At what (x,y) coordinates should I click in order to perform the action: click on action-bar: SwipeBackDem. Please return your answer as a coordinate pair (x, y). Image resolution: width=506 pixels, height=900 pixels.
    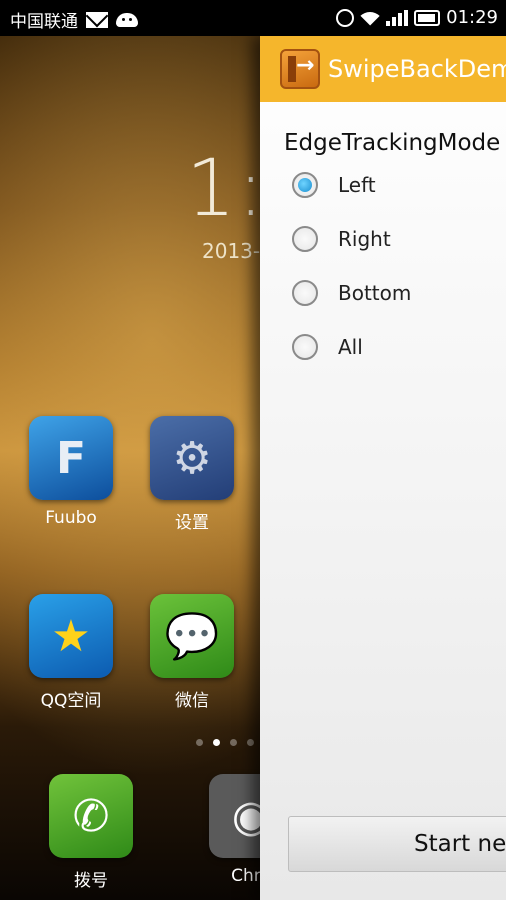
    Looking at the image, I should click on (383, 69).